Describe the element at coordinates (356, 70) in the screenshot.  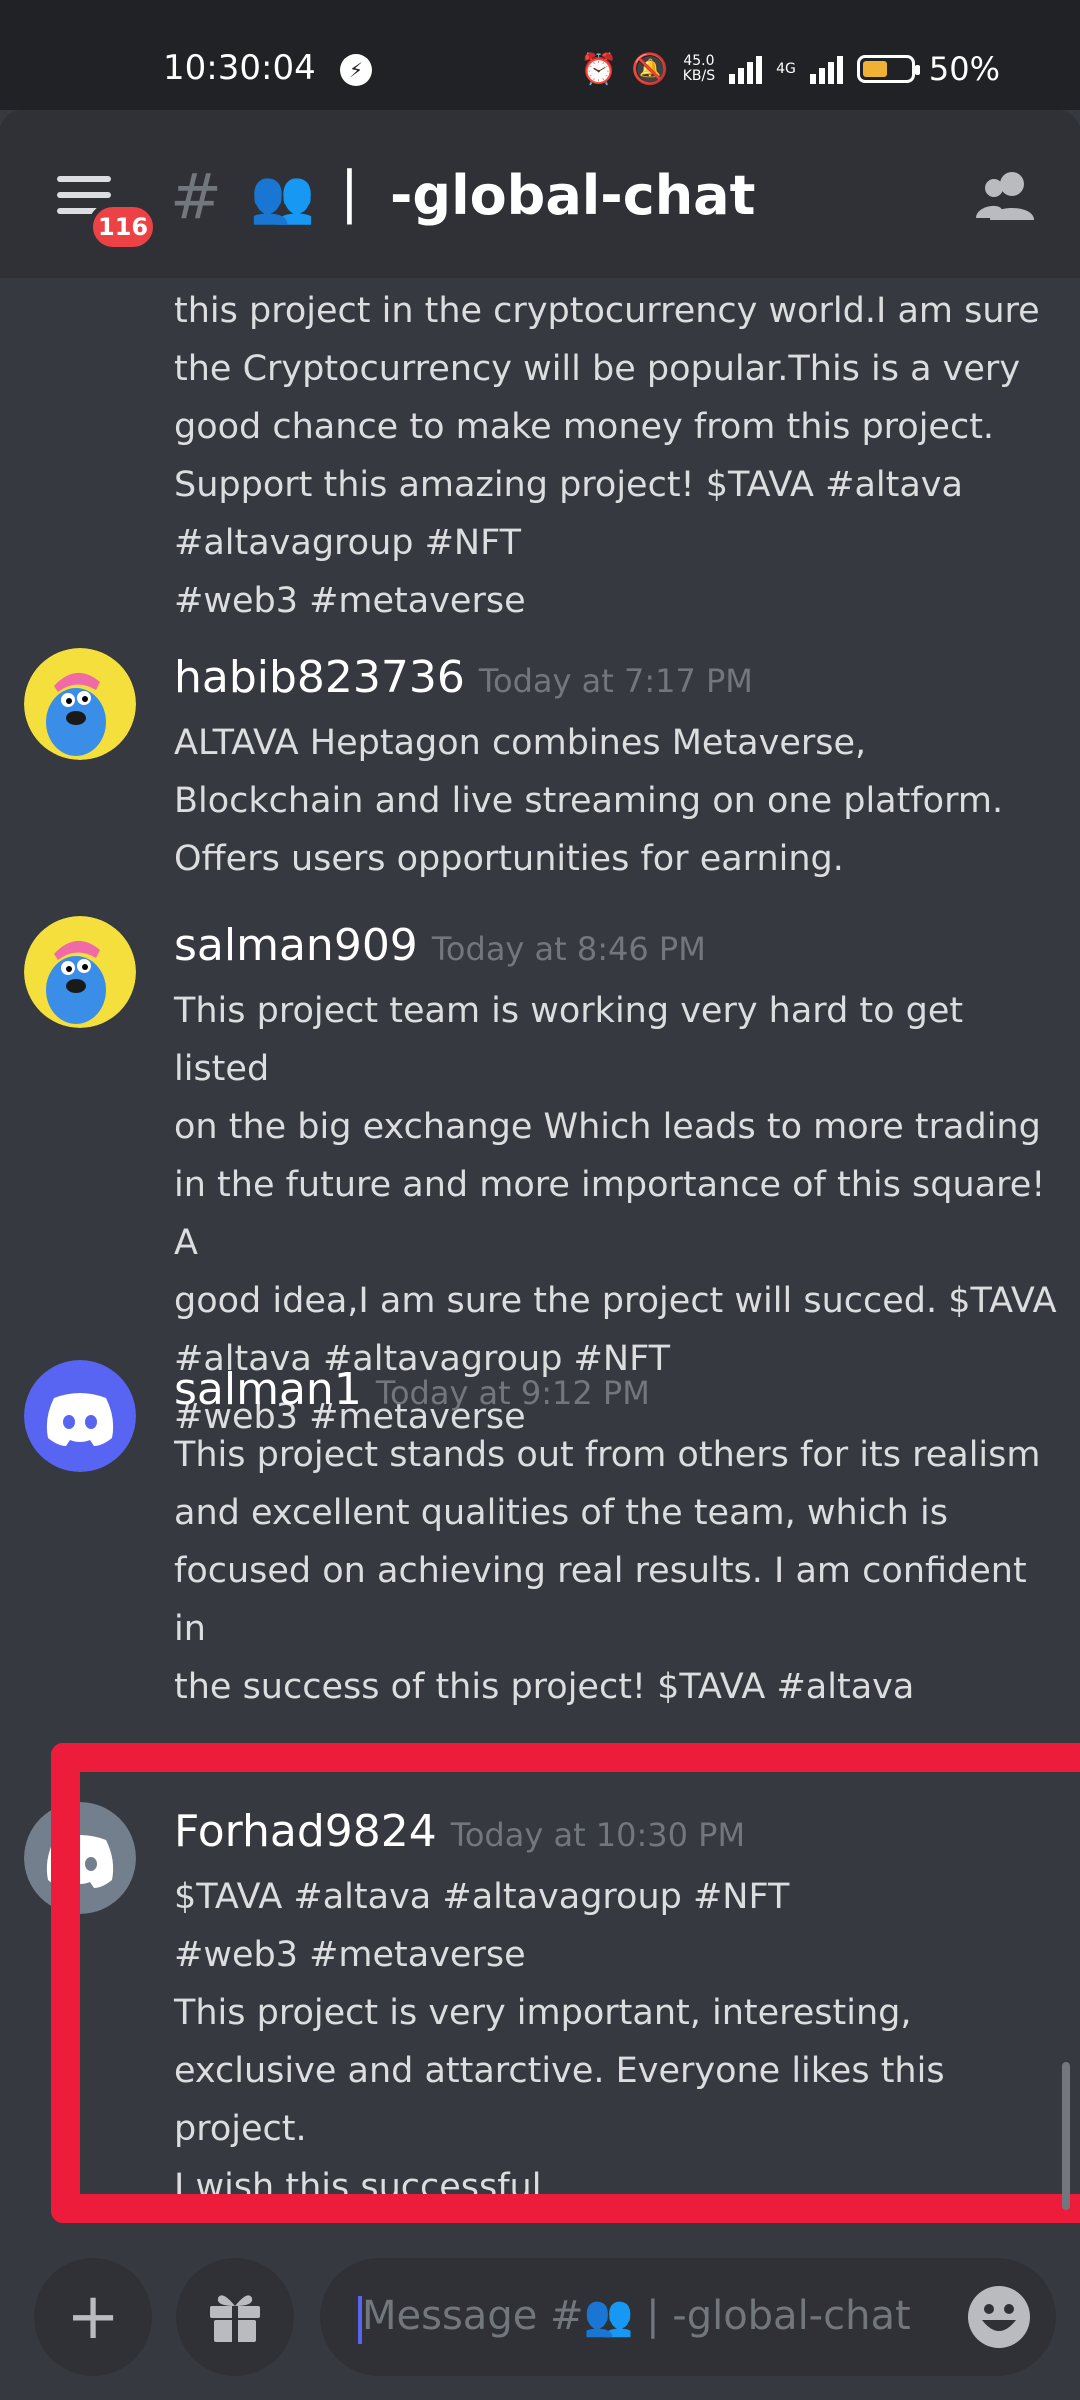
I see `messenger-notification-icon: ⚡` at that location.